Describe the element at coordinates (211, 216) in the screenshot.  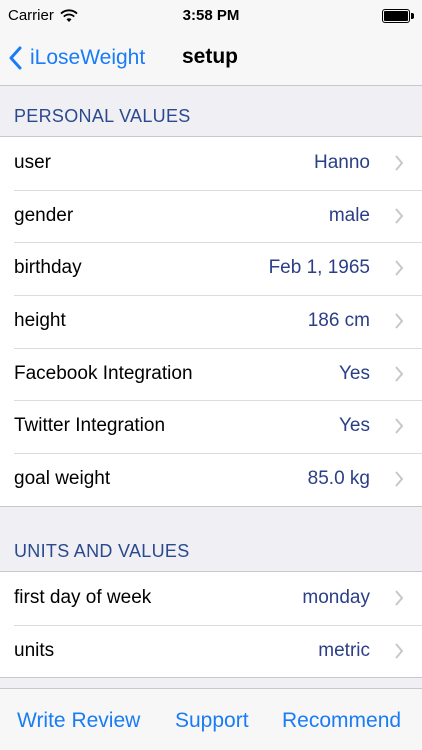
I see `row-gender: gender male` at that location.